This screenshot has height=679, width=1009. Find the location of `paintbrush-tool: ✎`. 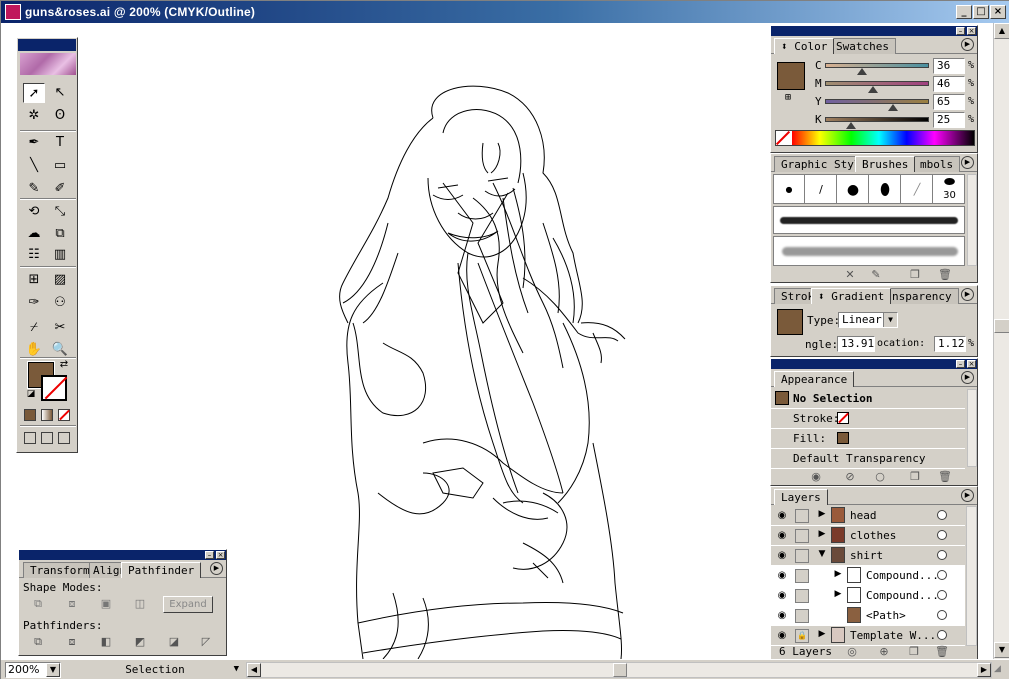

paintbrush-tool: ✎ is located at coordinates (34, 189).